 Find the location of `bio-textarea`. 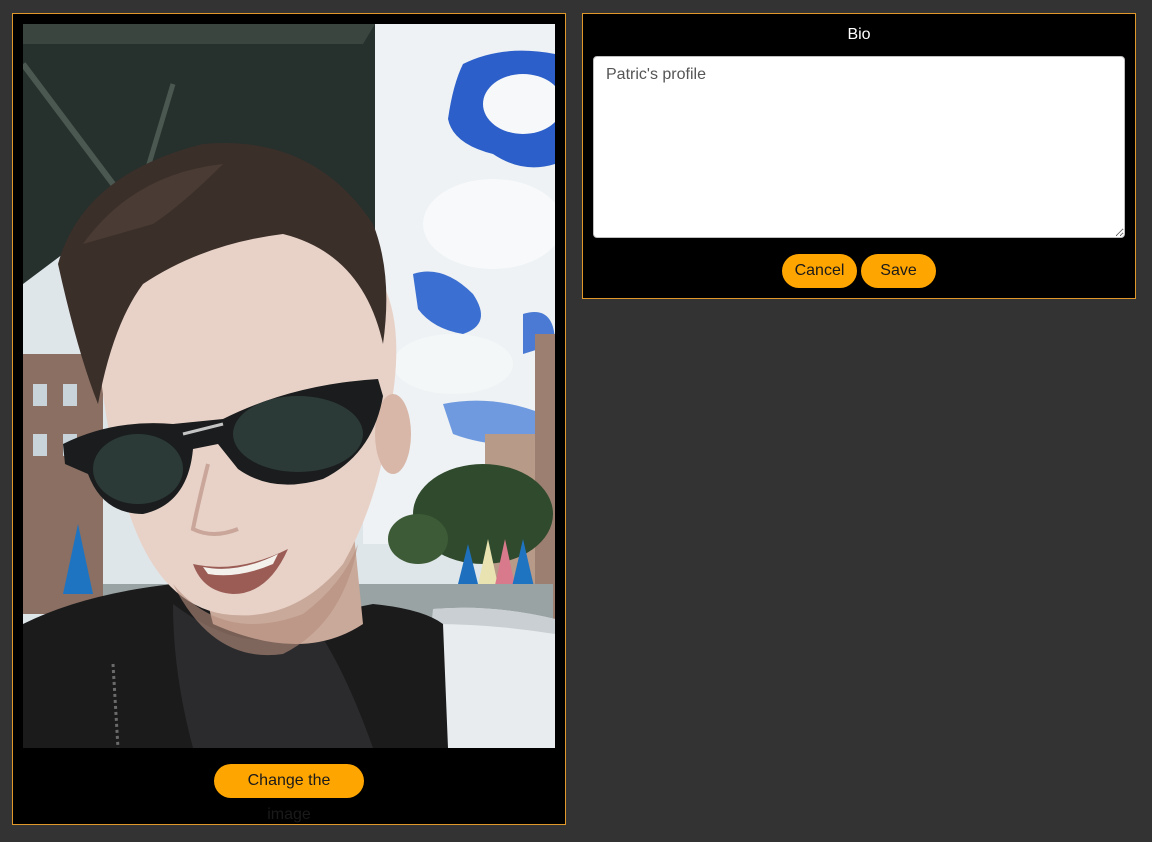

bio-textarea is located at coordinates (859, 147).